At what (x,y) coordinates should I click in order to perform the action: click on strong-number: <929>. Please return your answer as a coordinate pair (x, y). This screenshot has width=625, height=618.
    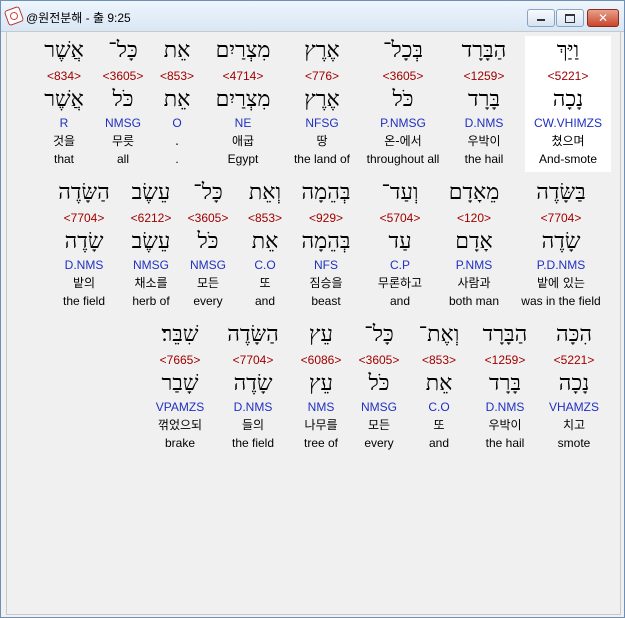
    Looking at the image, I should click on (326, 218).